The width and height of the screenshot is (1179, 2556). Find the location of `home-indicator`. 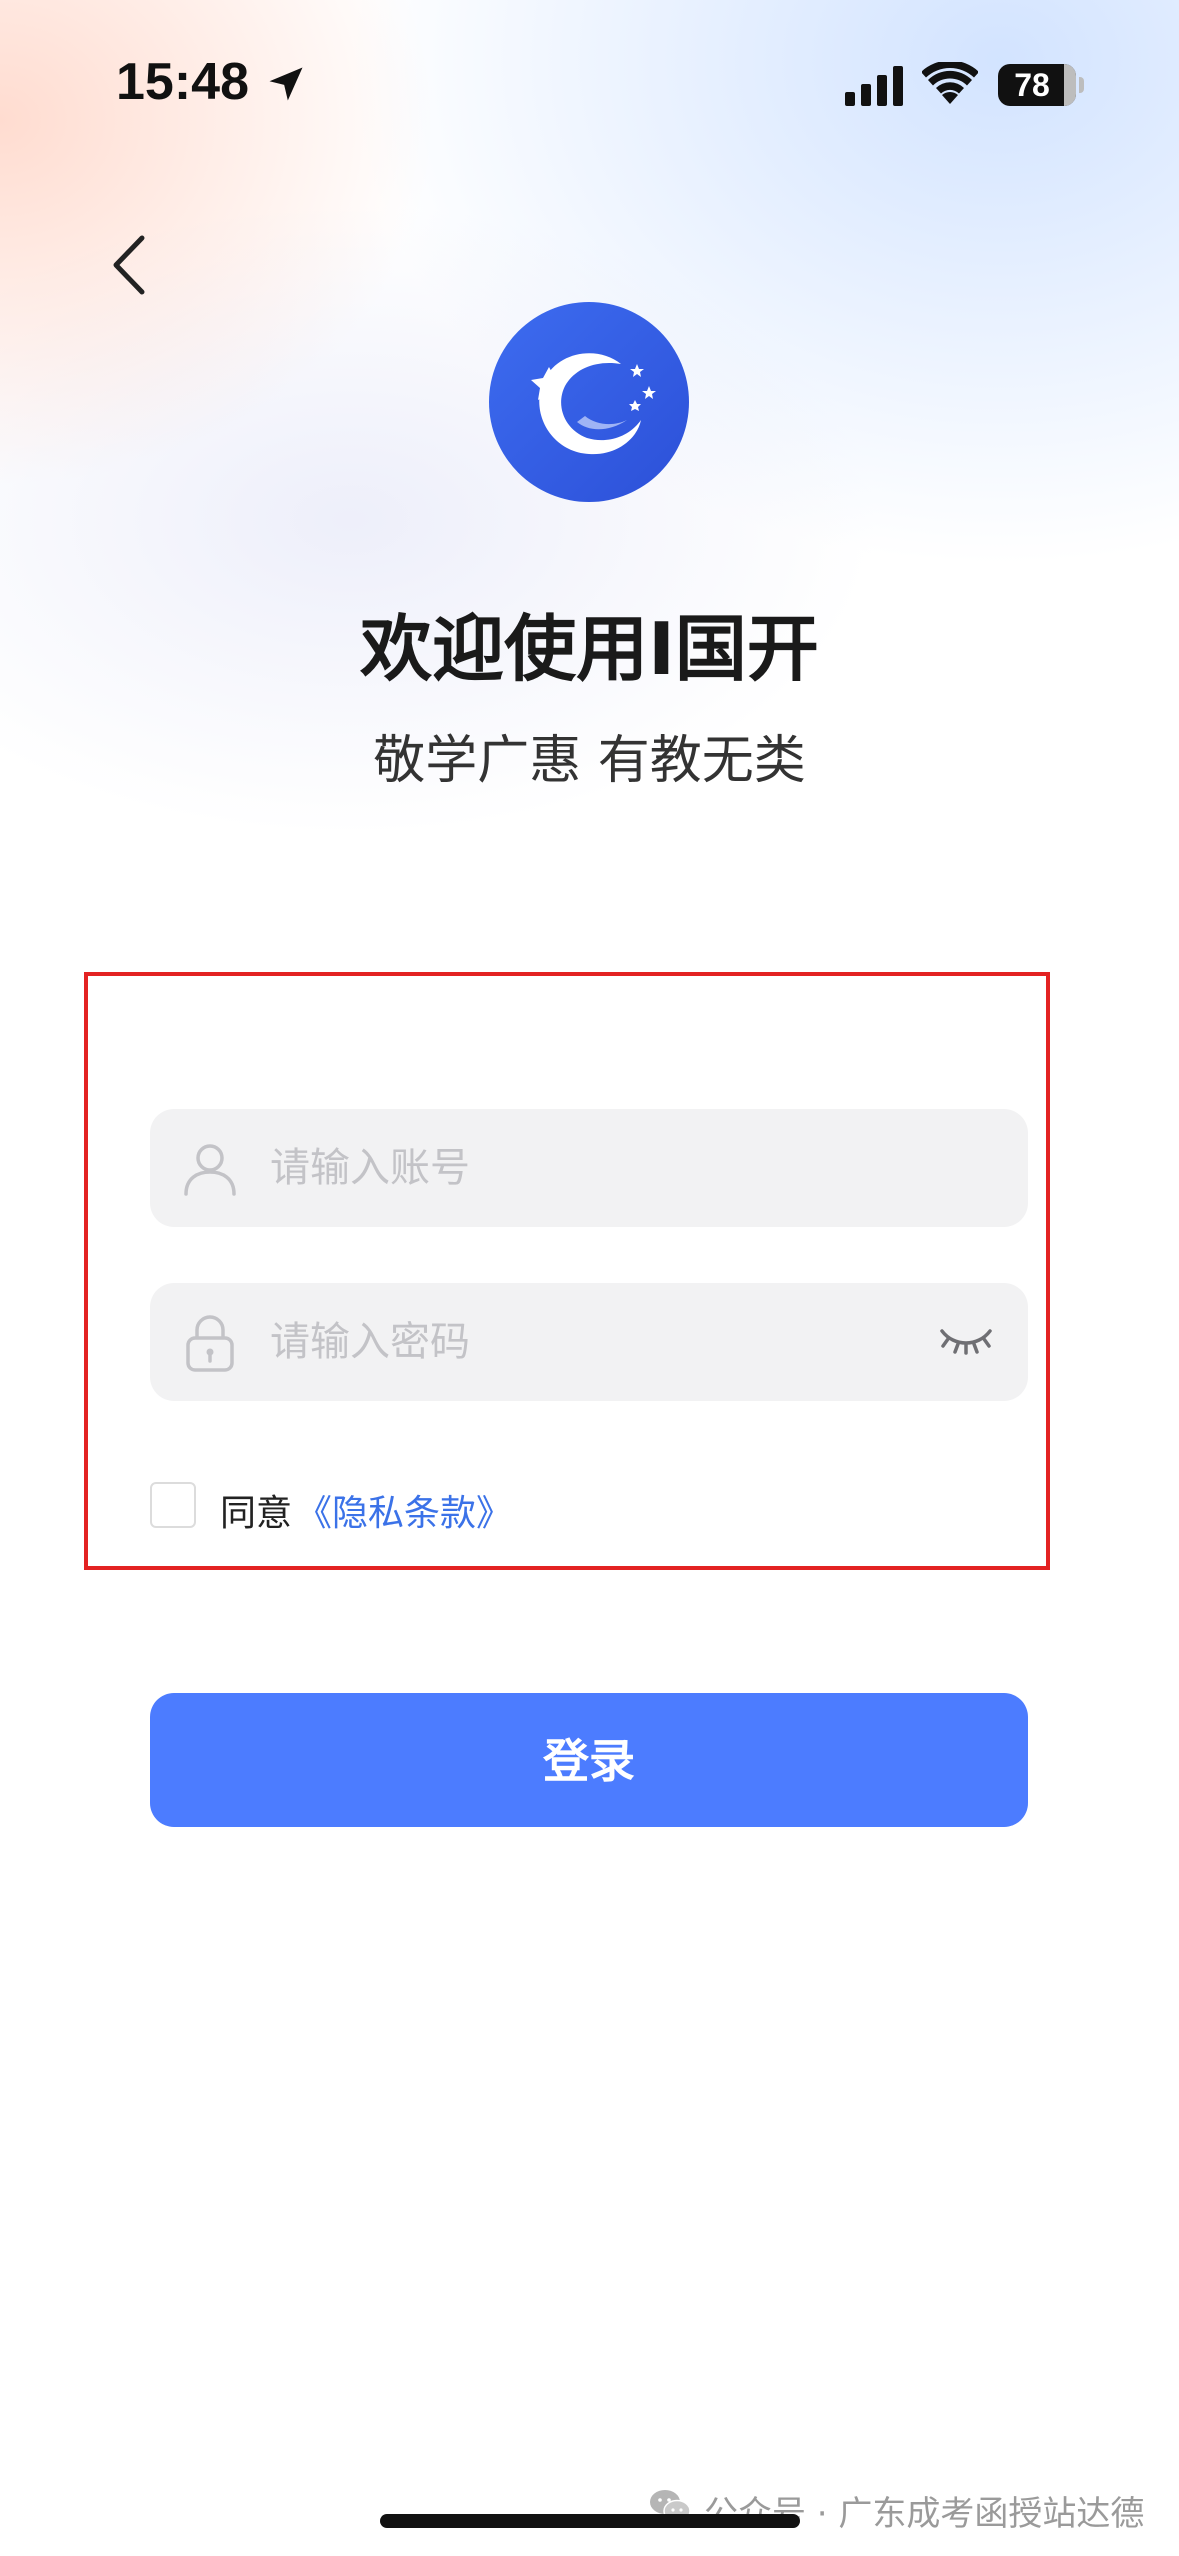

home-indicator is located at coordinates (590, 2521).